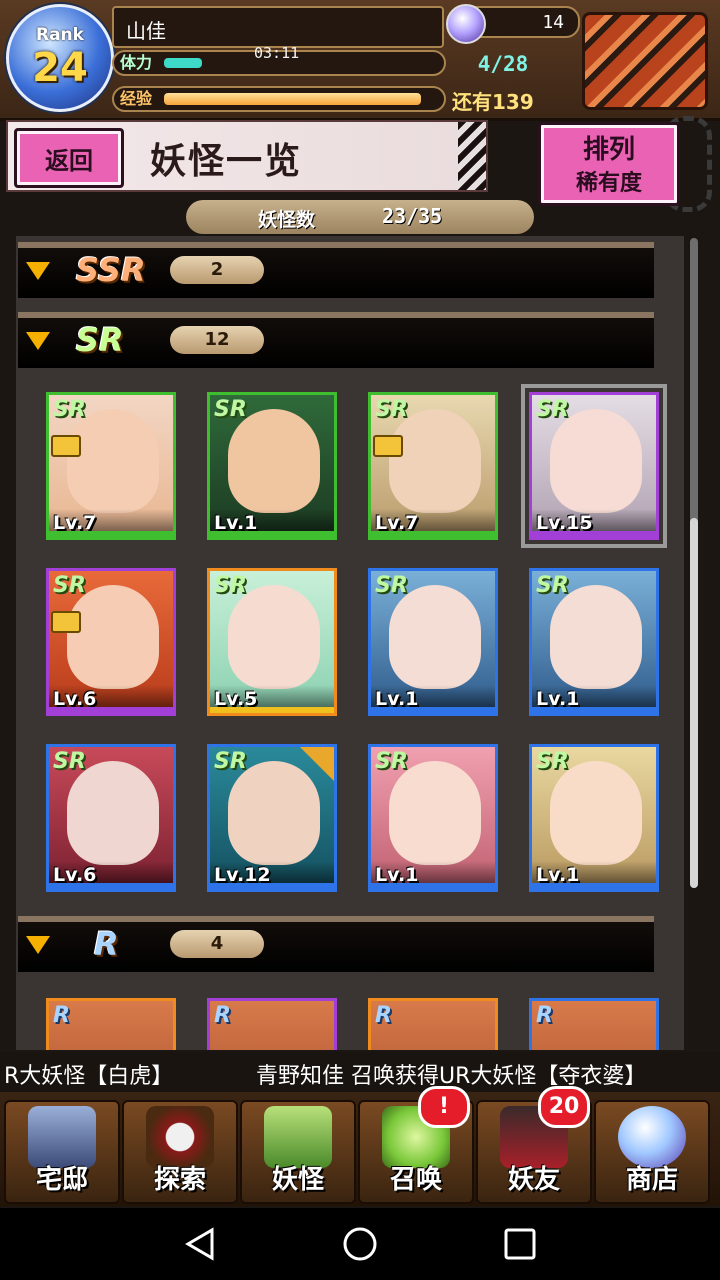  Describe the element at coordinates (180, 1152) in the screenshot. I see `nav-explore: 探索` at that location.